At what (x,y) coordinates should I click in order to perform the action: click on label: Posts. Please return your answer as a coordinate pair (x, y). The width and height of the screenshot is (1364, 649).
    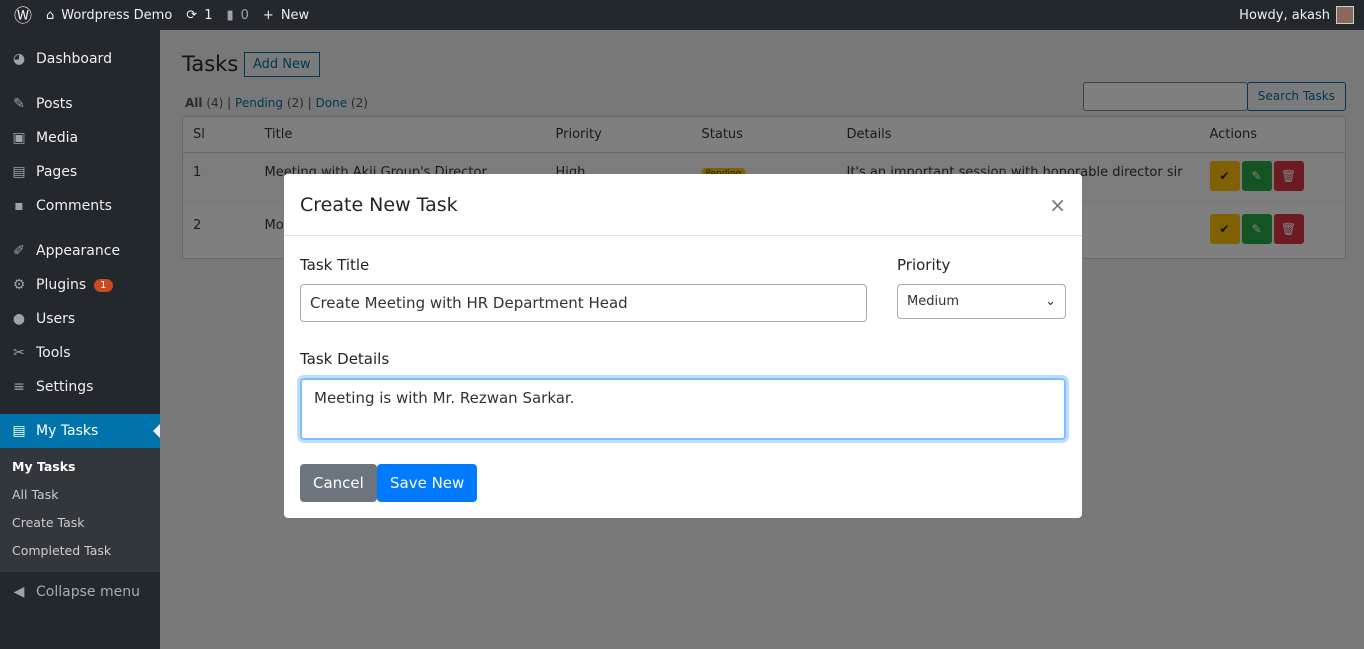
    Looking at the image, I should click on (54, 104).